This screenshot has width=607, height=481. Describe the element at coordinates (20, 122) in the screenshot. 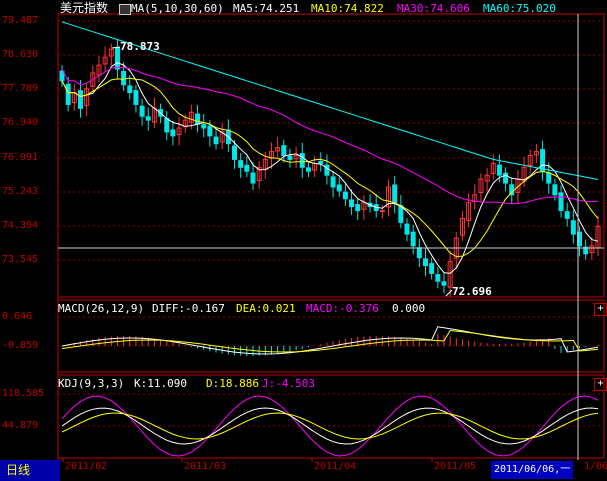

I see `y-tick: 76.940` at that location.